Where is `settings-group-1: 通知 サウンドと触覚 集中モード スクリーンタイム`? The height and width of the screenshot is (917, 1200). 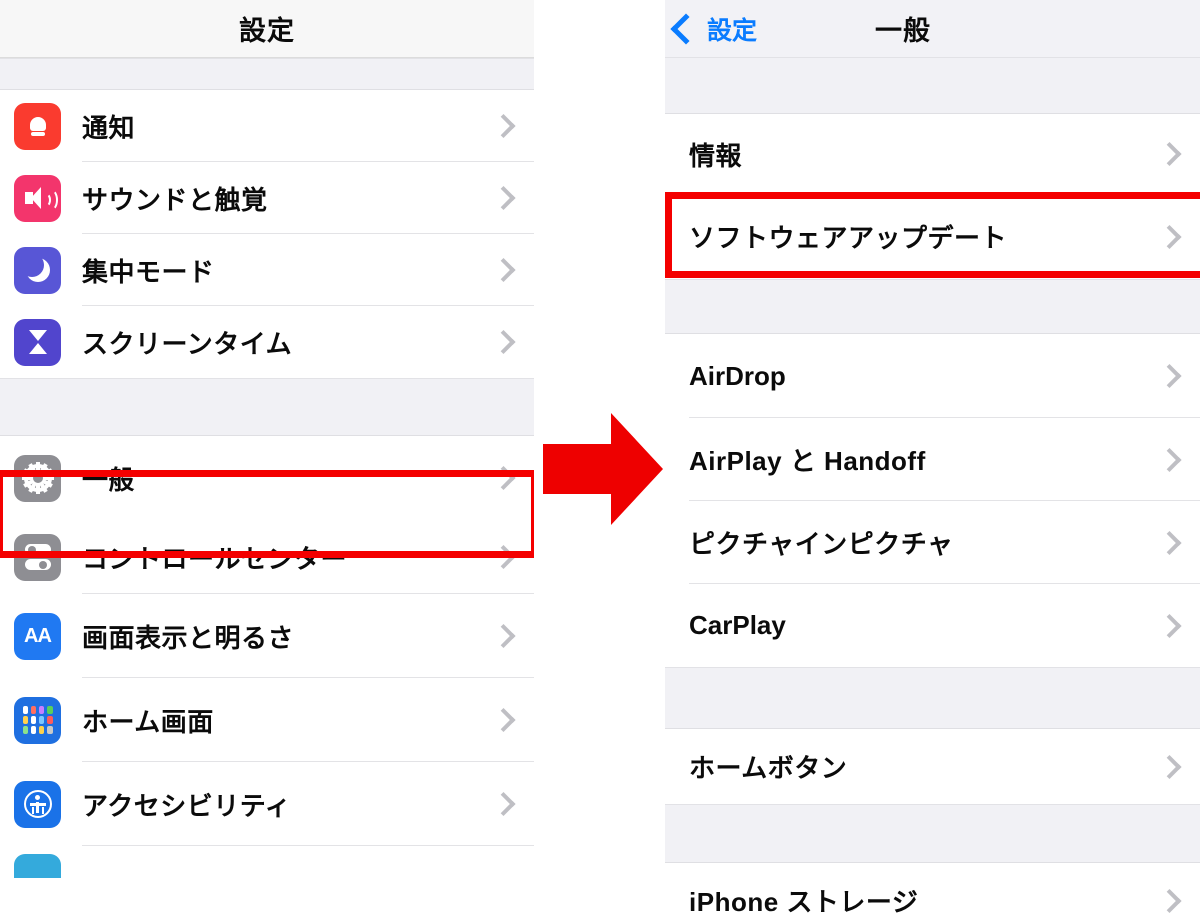
settings-group-1: 通知 サウンドと触覚 集中モード スクリーンタイム is located at coordinates (267, 234).